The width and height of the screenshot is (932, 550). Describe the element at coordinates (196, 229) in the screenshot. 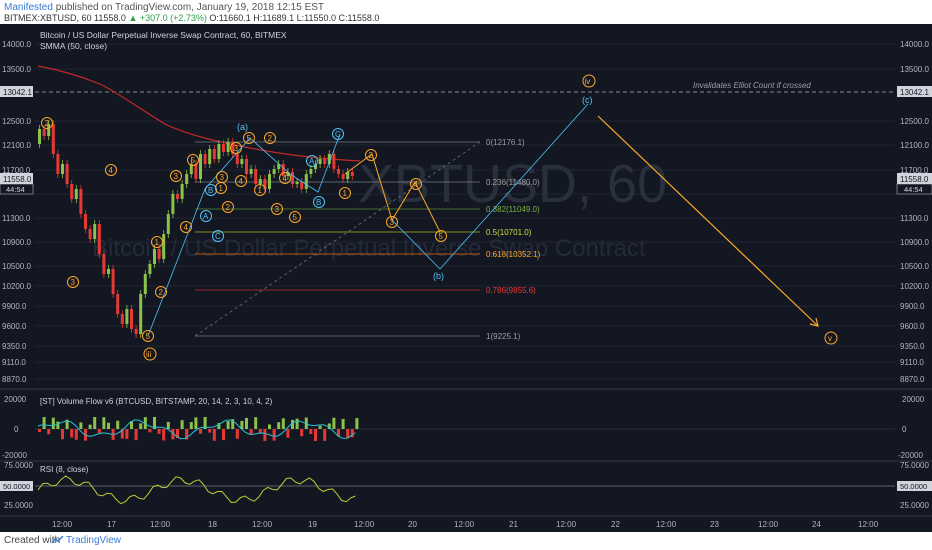

I see `price-candles` at that location.